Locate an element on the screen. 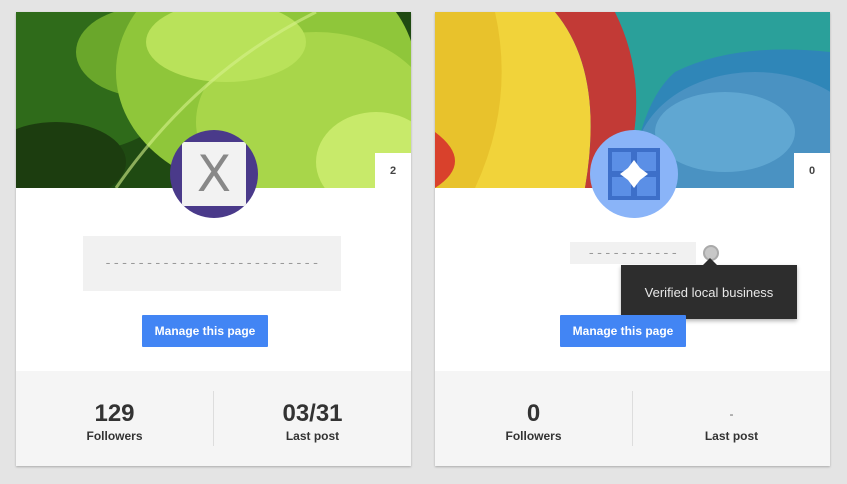 Image resolution: width=847 pixels, height=484 pixels. followers-stat: 0 Followers is located at coordinates (533, 418).